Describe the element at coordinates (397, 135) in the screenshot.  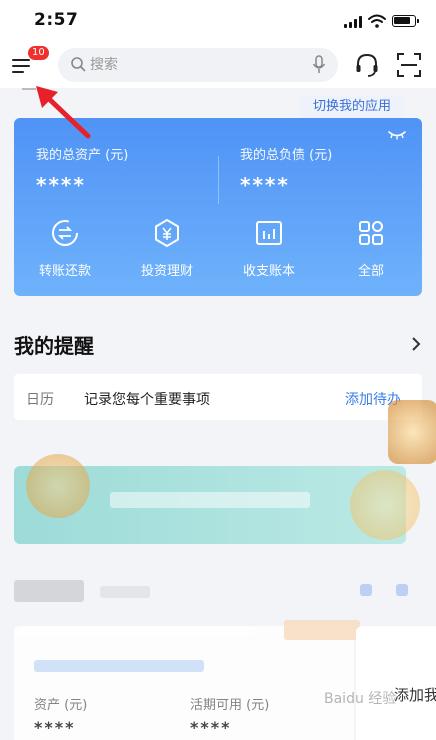
I see `hide-amount-icon` at that location.